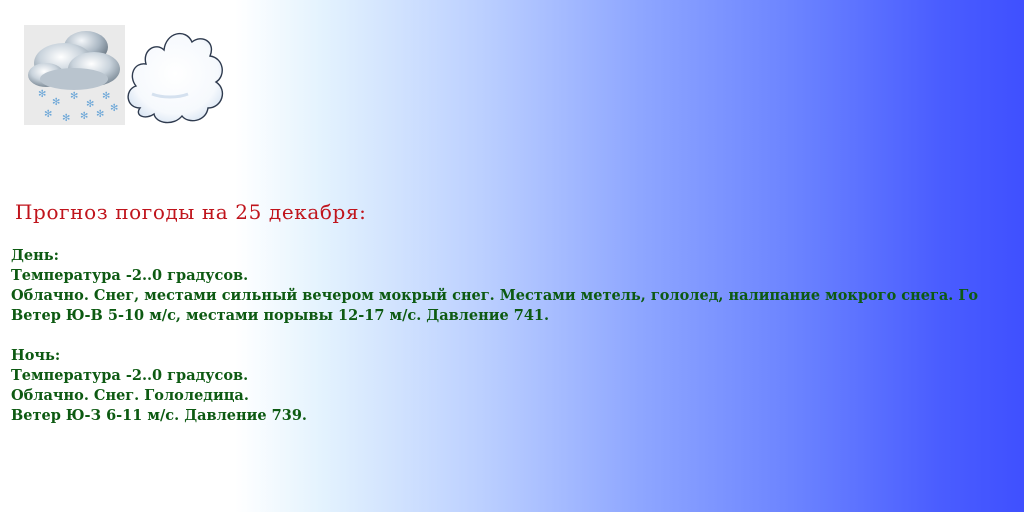 The width and height of the screenshot is (1024, 512). Describe the element at coordinates (74, 75) in the screenshot. I see `snow-cloud-icon: ✻ ✻ ✻ ✻ ✻ ✻ ✻ ✻ ✻ ✻` at that location.